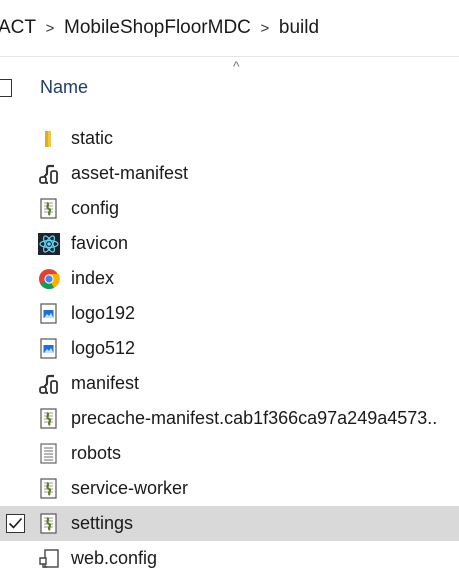  Describe the element at coordinates (229, 278) in the screenshot. I see `file-row-index: index` at that location.